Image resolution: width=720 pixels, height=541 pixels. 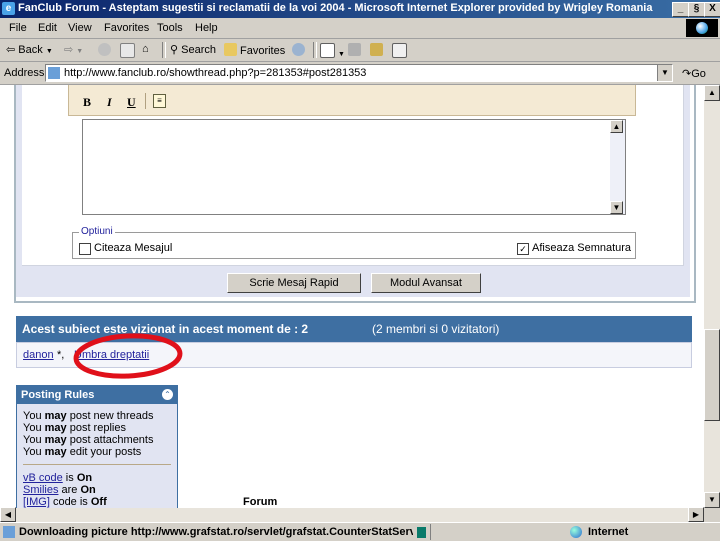 What do you see at coordinates (88, 440) in the screenshot?
I see `posting-rule-line: You may post attachments` at bounding box center [88, 440].